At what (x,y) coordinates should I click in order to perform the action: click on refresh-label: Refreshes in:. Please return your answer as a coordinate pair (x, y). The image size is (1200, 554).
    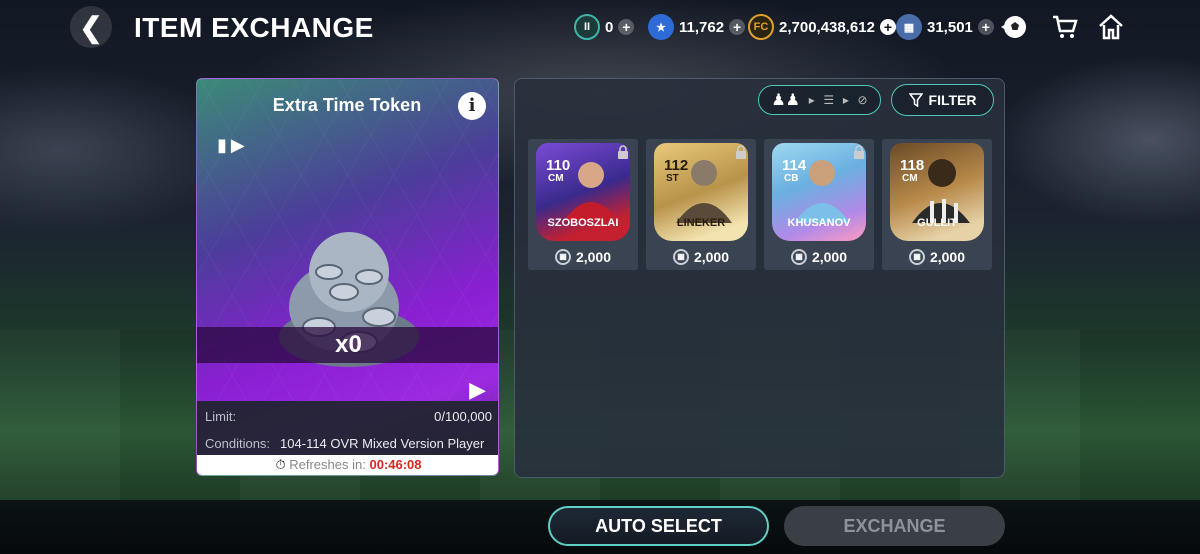
    Looking at the image, I should click on (327, 464).